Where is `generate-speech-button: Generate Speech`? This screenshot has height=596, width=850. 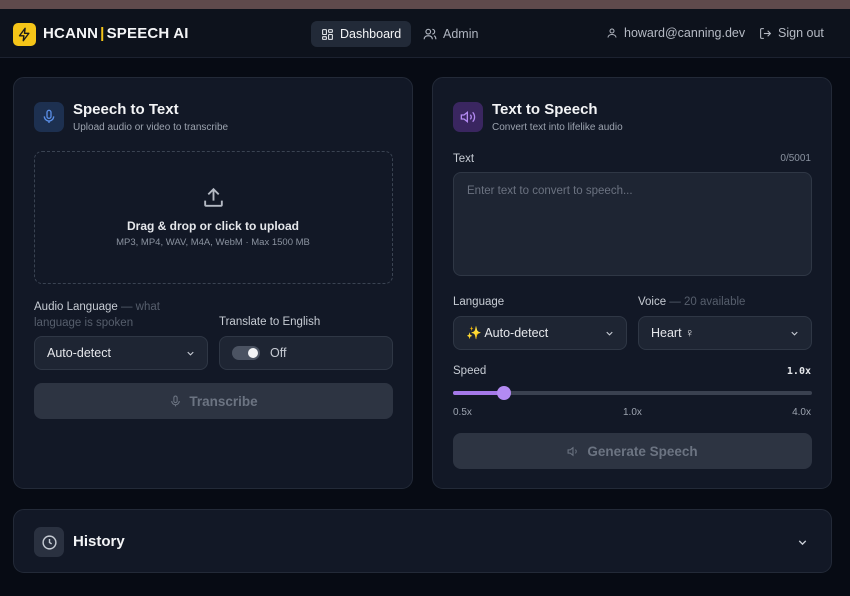
generate-speech-button: Generate Speech is located at coordinates (632, 451).